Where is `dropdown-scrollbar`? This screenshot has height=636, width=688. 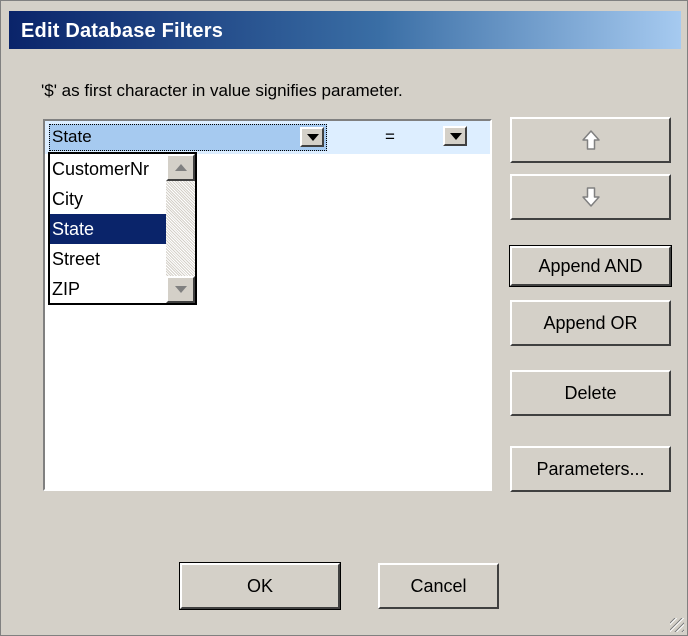
dropdown-scrollbar is located at coordinates (180, 228).